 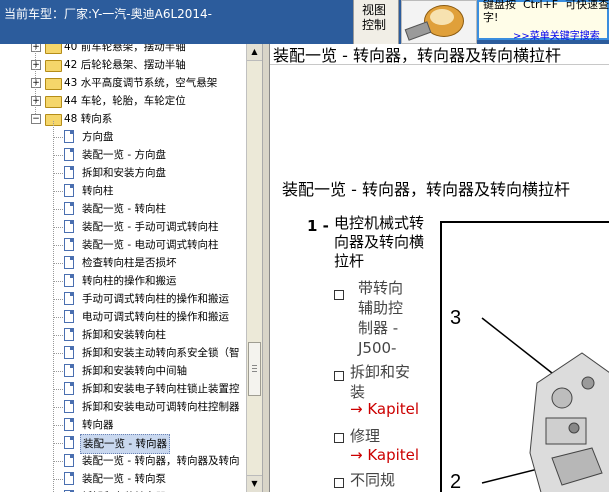 What do you see at coordinates (456, 481) in the screenshot?
I see `callout-2: 2` at bounding box center [456, 481].